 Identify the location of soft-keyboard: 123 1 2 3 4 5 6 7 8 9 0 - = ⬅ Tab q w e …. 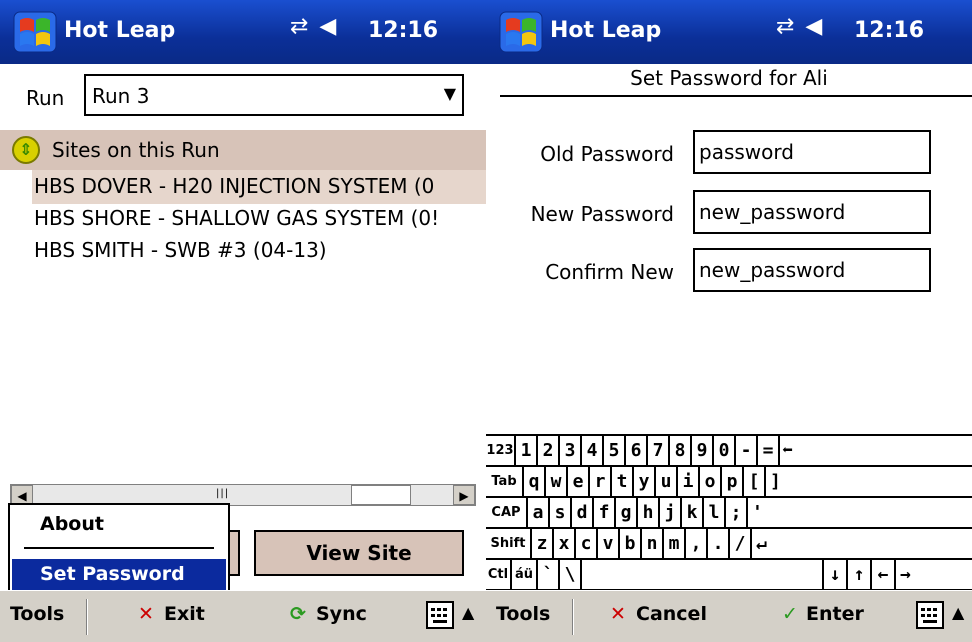
(729, 512).